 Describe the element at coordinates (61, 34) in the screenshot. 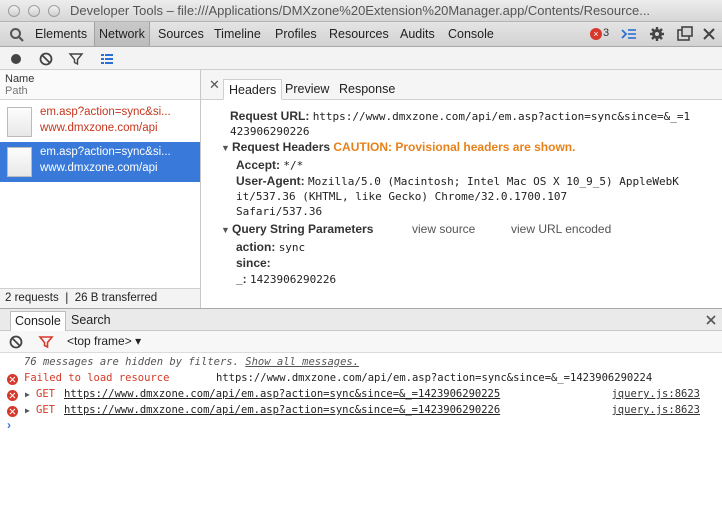

I see `tab-elements: Elements` at that location.